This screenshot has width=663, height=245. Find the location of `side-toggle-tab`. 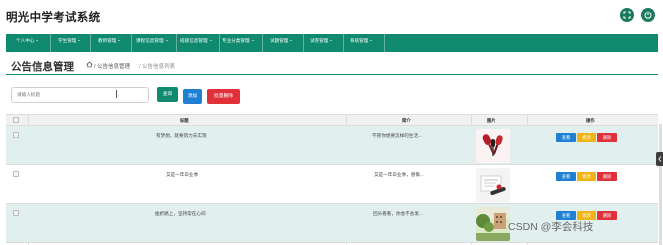

side-toggle-tab is located at coordinates (659, 159).